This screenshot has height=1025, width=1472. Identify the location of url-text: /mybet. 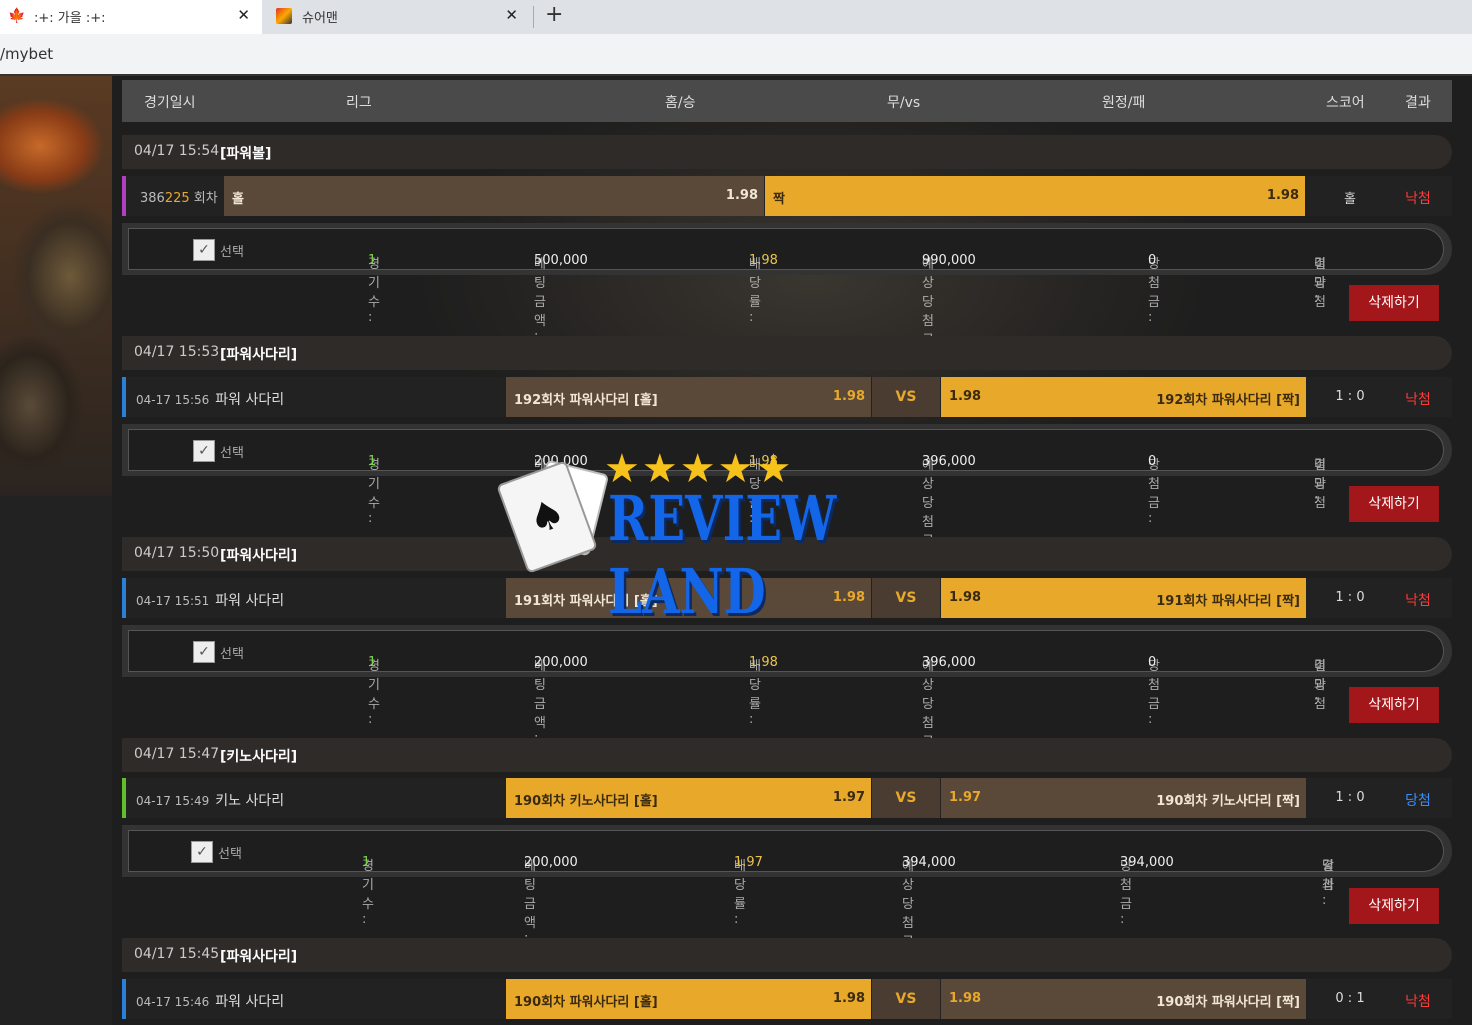
(26, 54).